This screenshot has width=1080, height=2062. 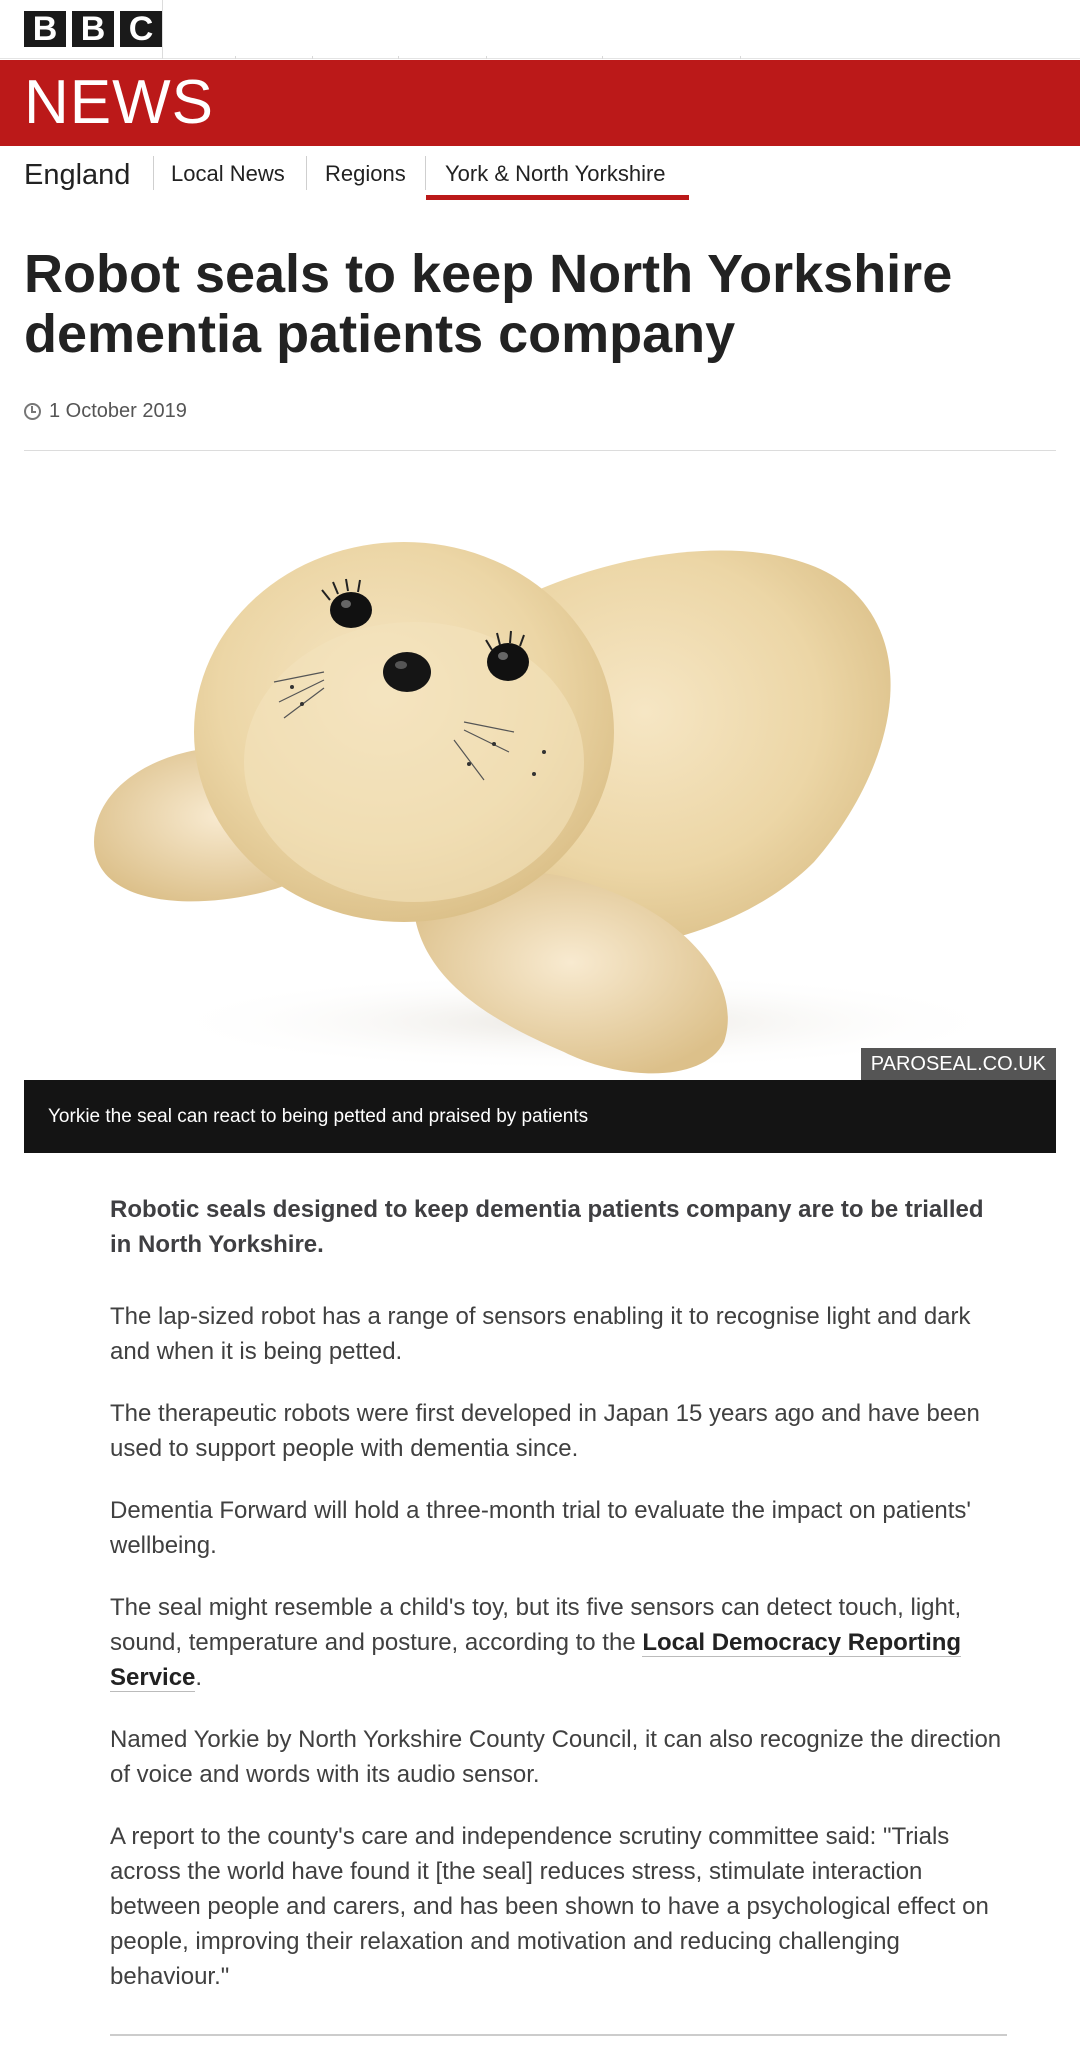 I want to click on nav-regions: Regions, so click(x=365, y=174).